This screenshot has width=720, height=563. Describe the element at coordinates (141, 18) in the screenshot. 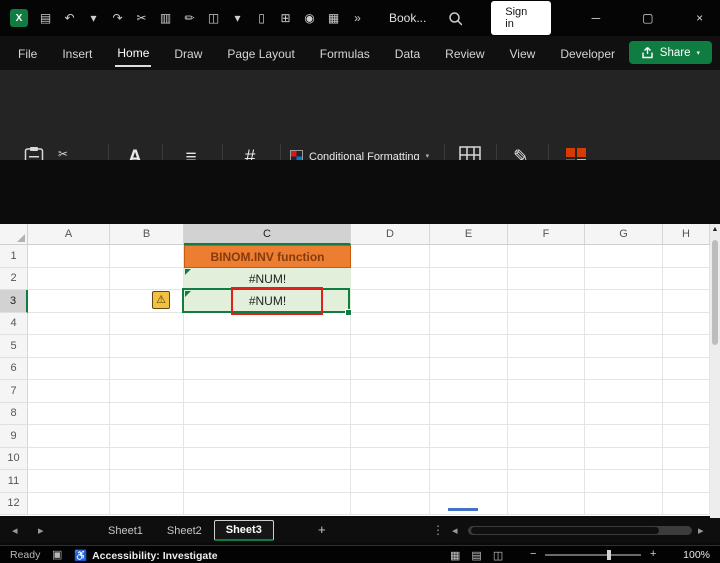

I see `cut-icon: ✂` at that location.